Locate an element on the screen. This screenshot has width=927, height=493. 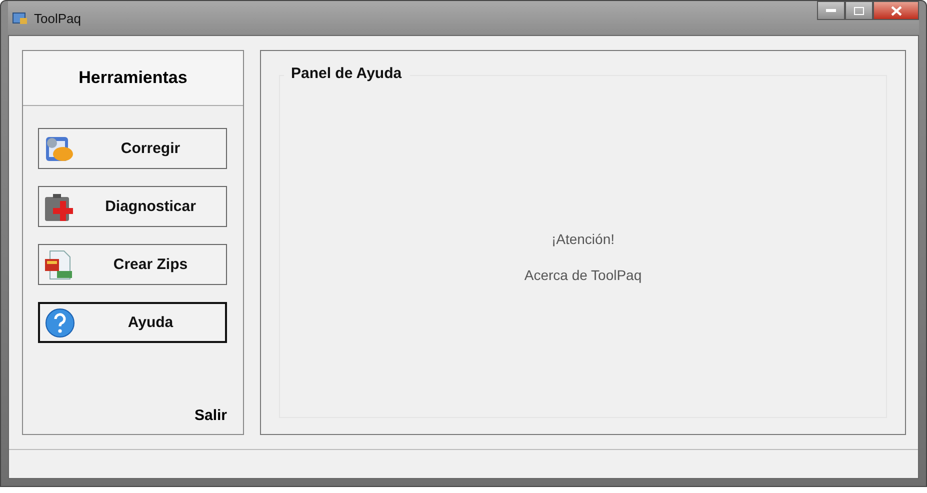
close-icon is located at coordinates (896, 11).